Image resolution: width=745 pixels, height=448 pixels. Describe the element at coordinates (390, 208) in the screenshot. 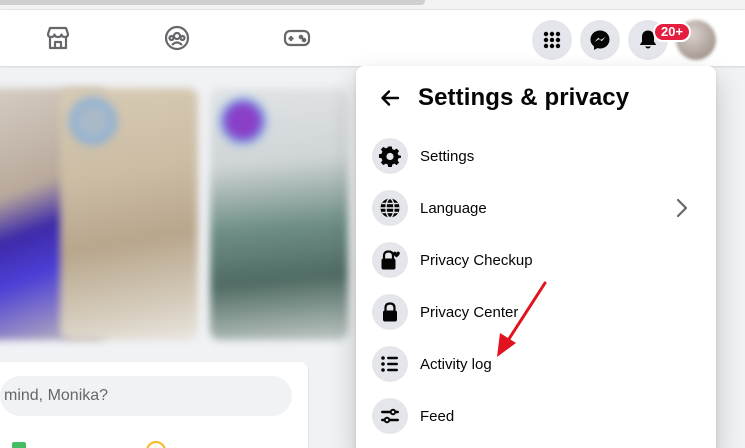

I see `globe-icon` at that location.